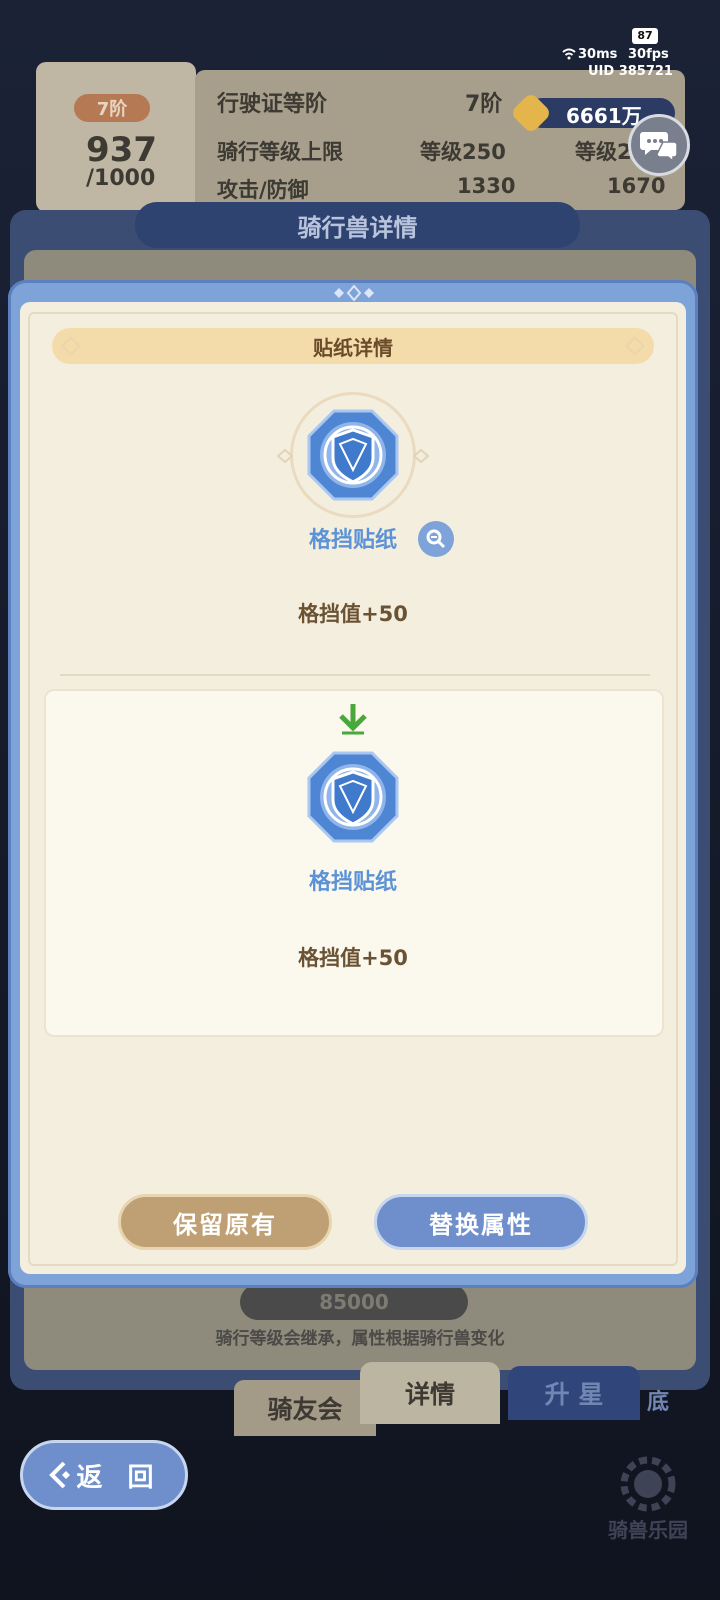 The height and width of the screenshot is (1600, 720). I want to click on stat-row-label: 骑行等级上限, so click(280, 152).